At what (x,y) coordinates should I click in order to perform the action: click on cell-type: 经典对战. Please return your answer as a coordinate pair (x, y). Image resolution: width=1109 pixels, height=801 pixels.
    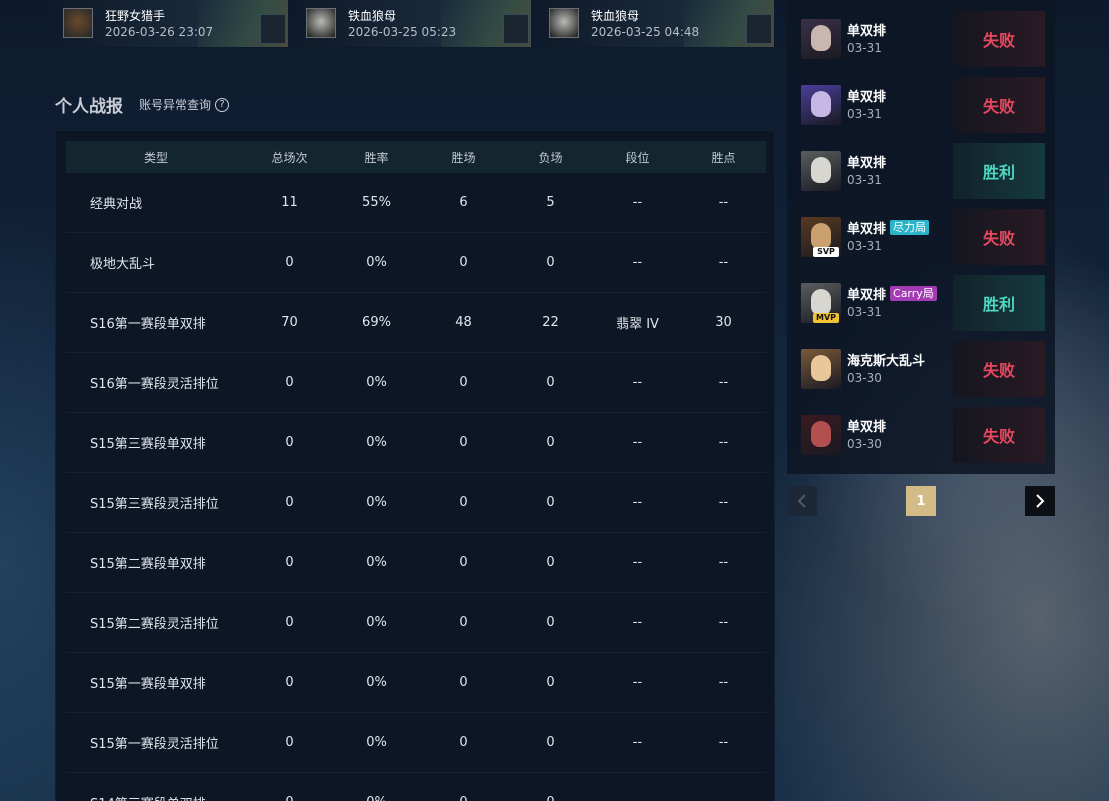
    Looking at the image, I should click on (116, 204).